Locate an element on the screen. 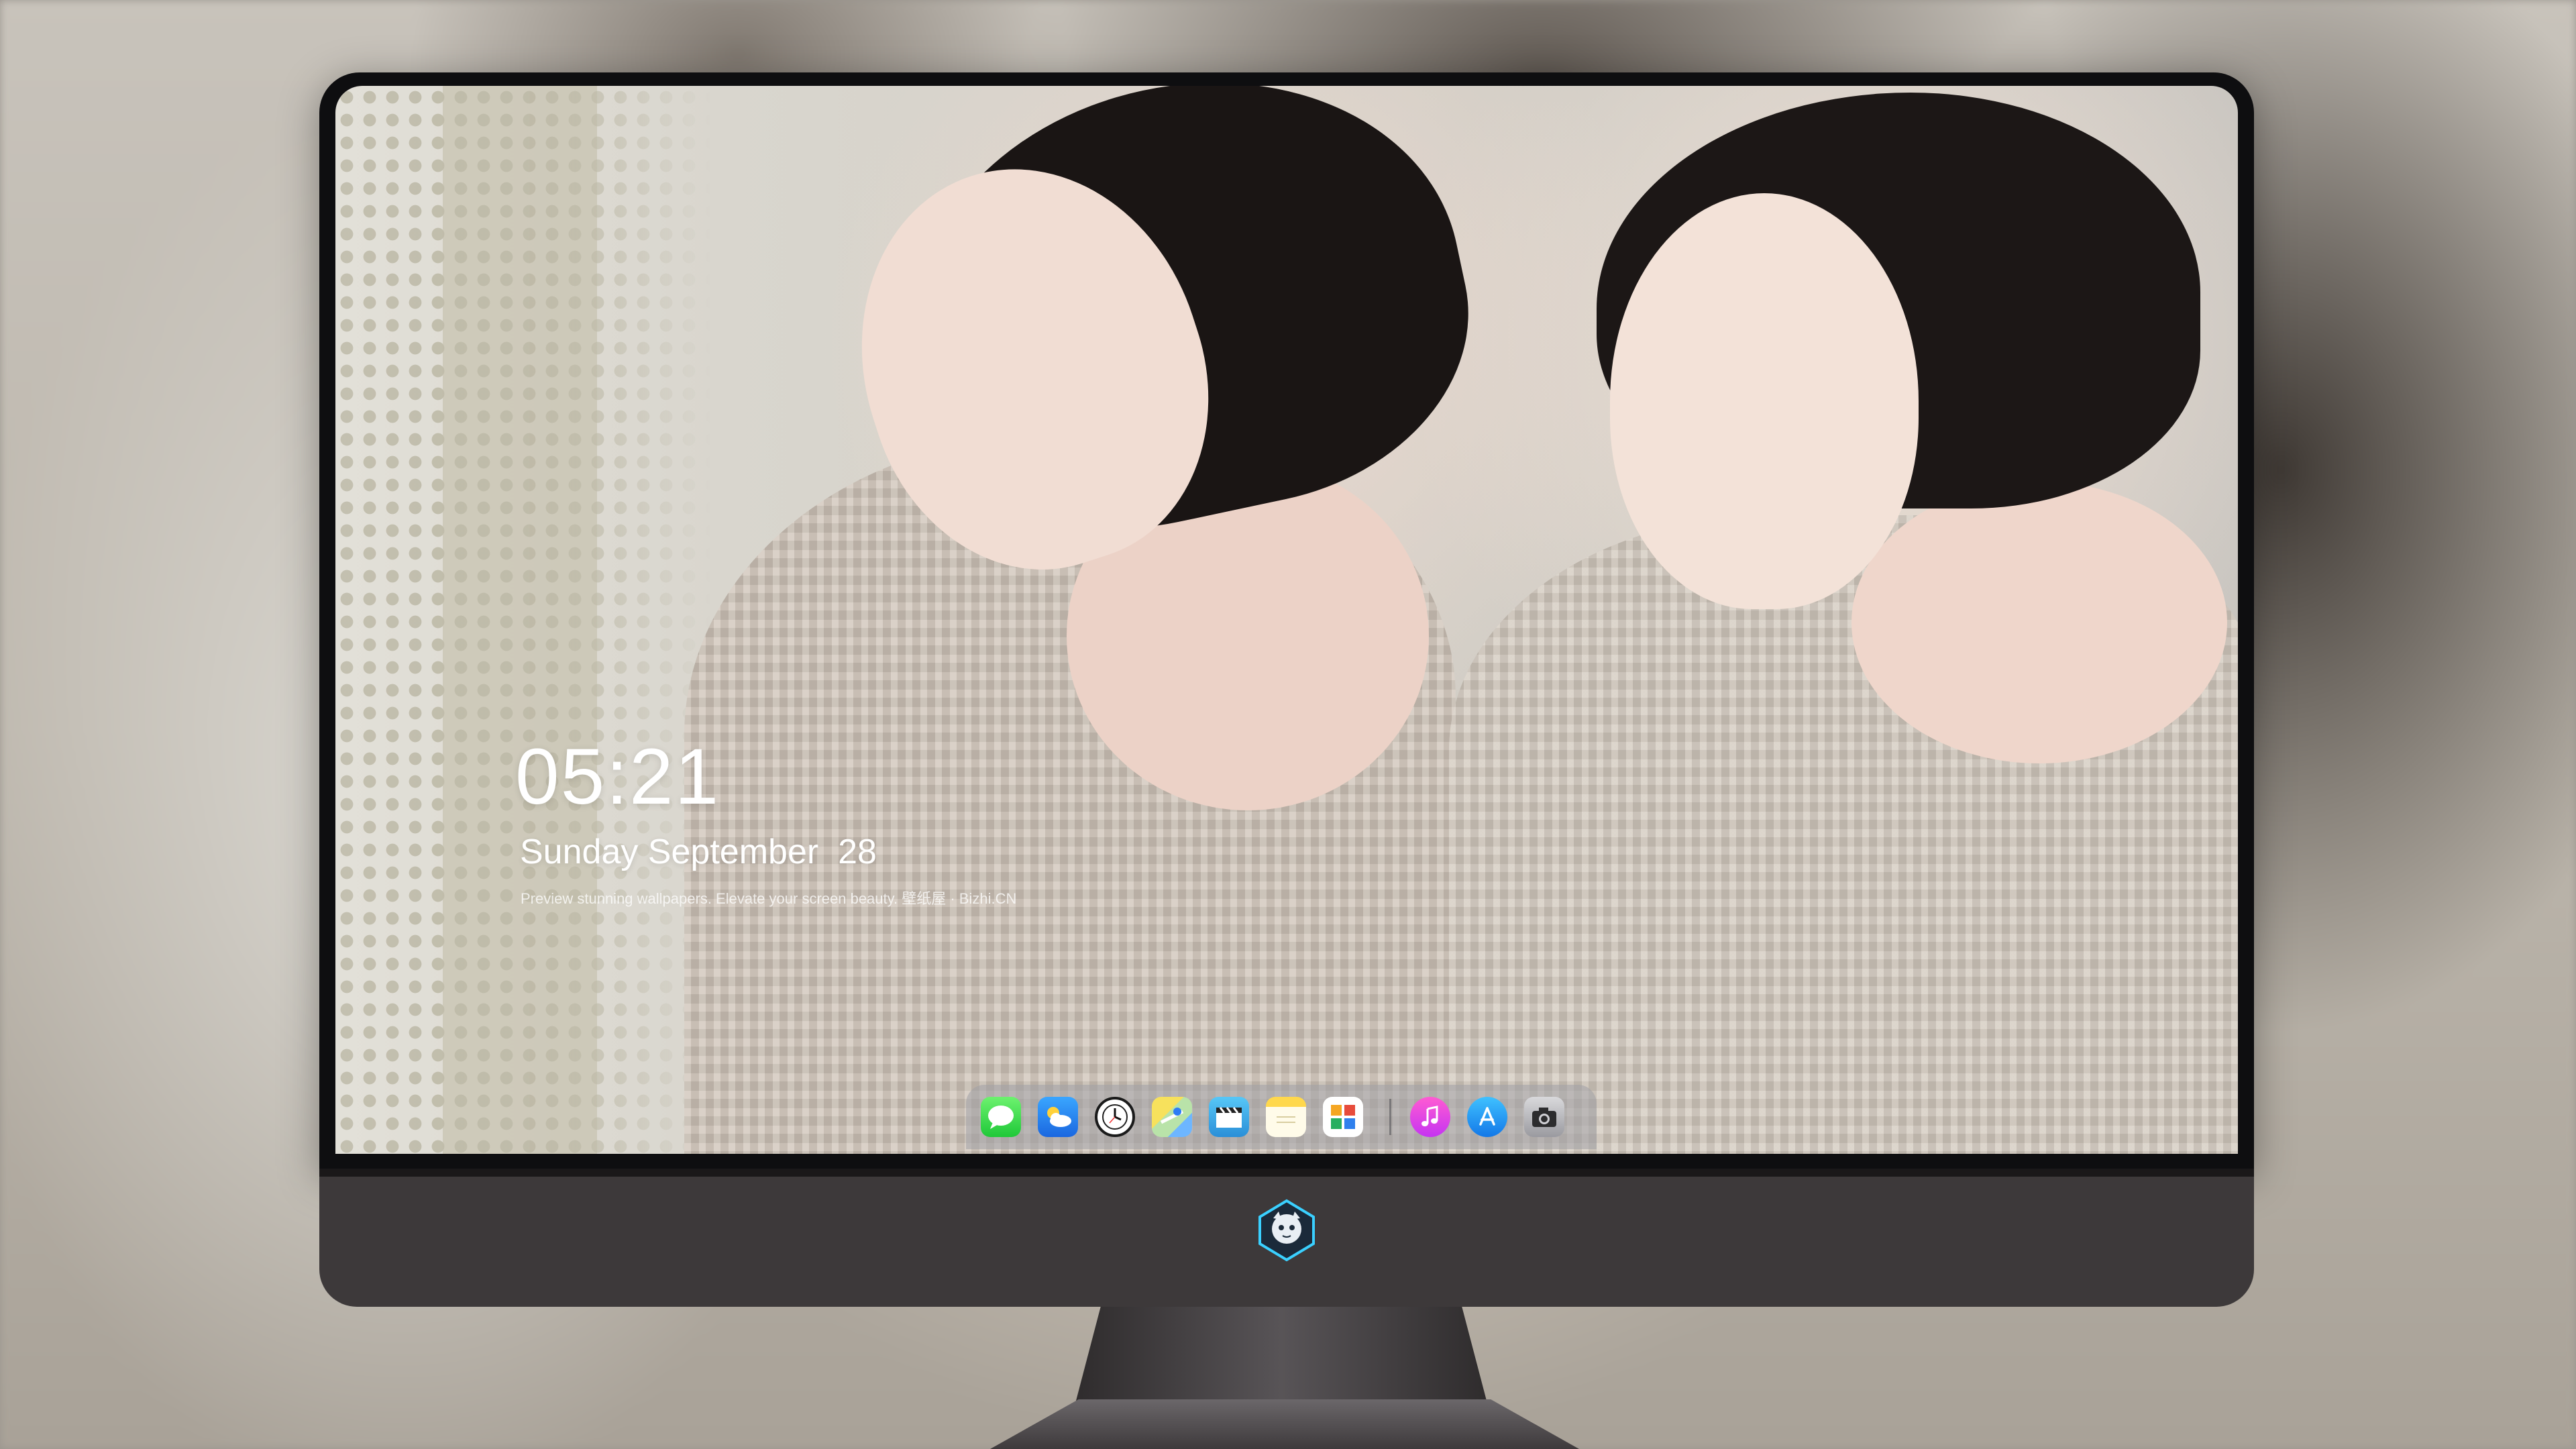 This screenshot has width=2576, height=1449. monitor-chin-edge is located at coordinates (1286, 1173).